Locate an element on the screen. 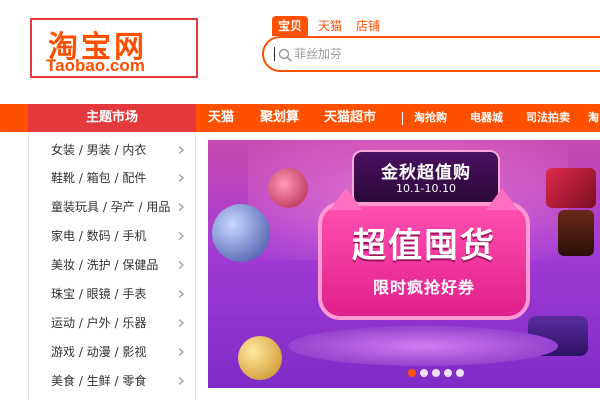  logo-english-text: Taobao.com is located at coordinates (95, 65).